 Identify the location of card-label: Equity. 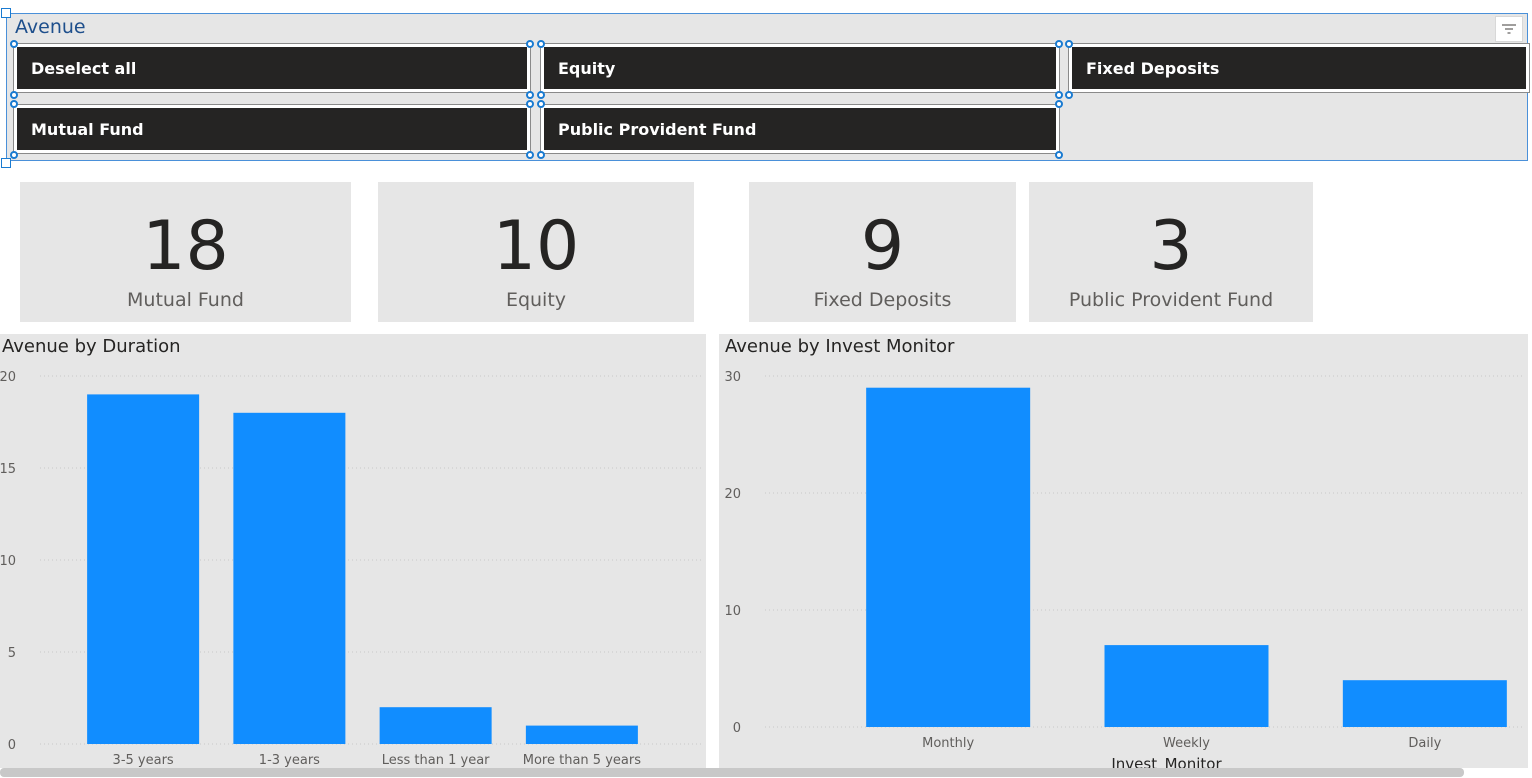
(536, 300).